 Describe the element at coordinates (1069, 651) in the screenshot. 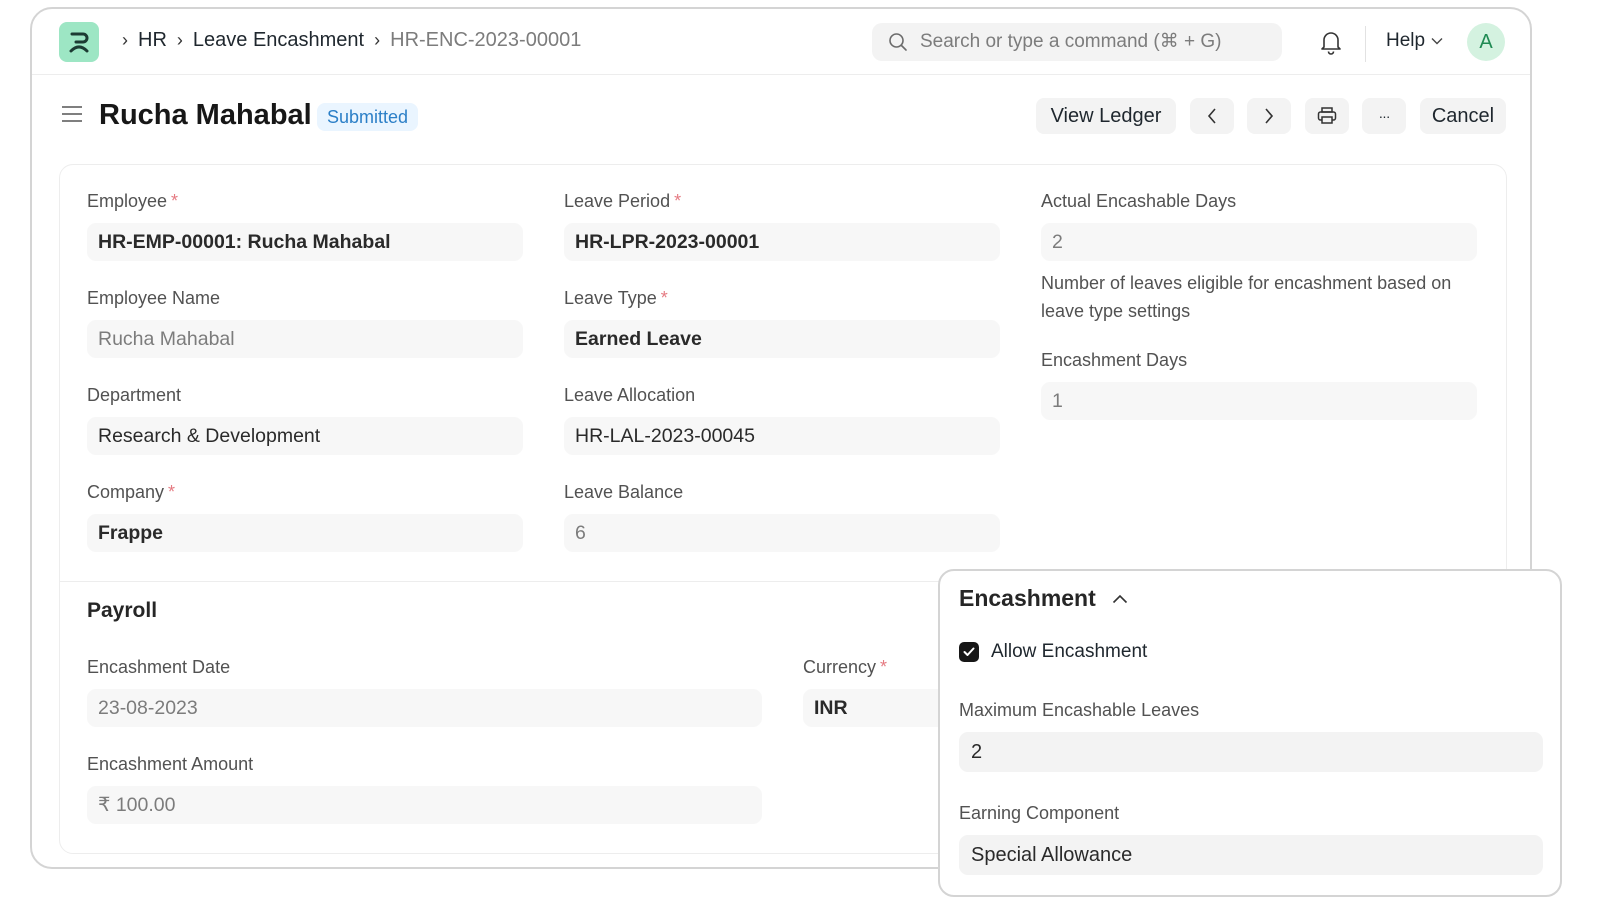

I see `allow-encashment-label: Allow Encashment` at that location.